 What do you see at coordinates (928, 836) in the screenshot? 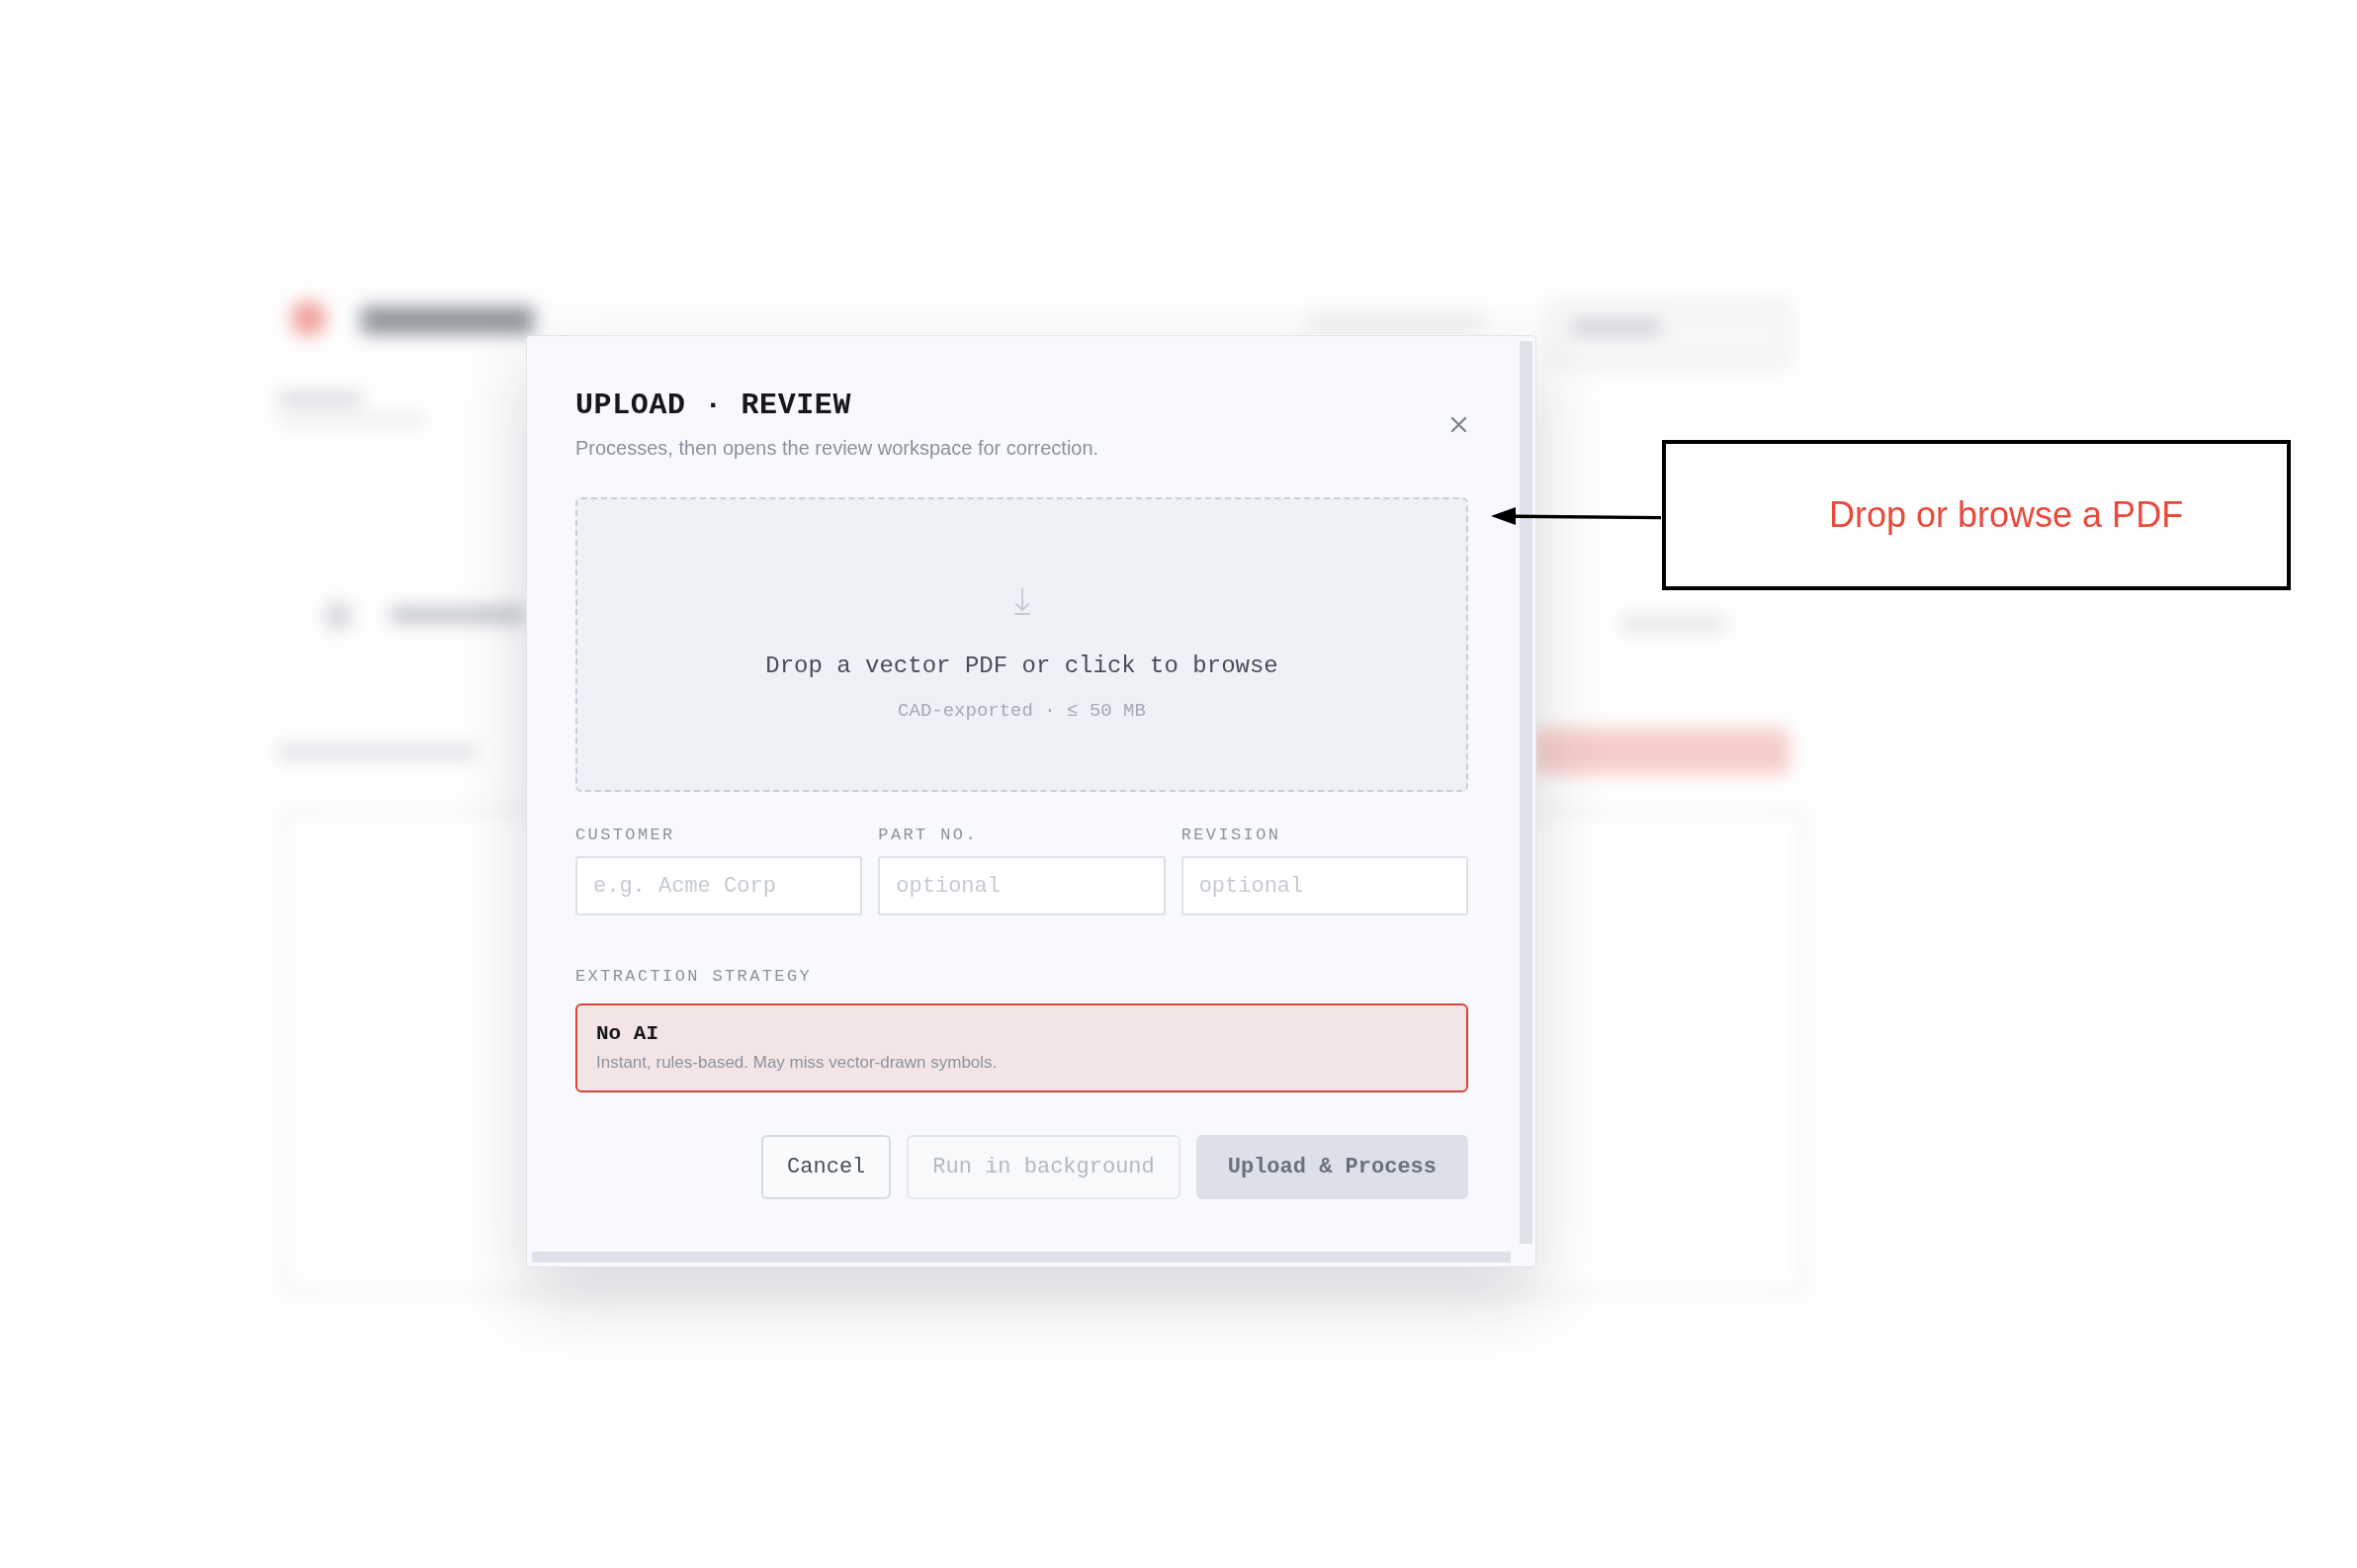
I see `field-label: PART NO.` at bounding box center [928, 836].